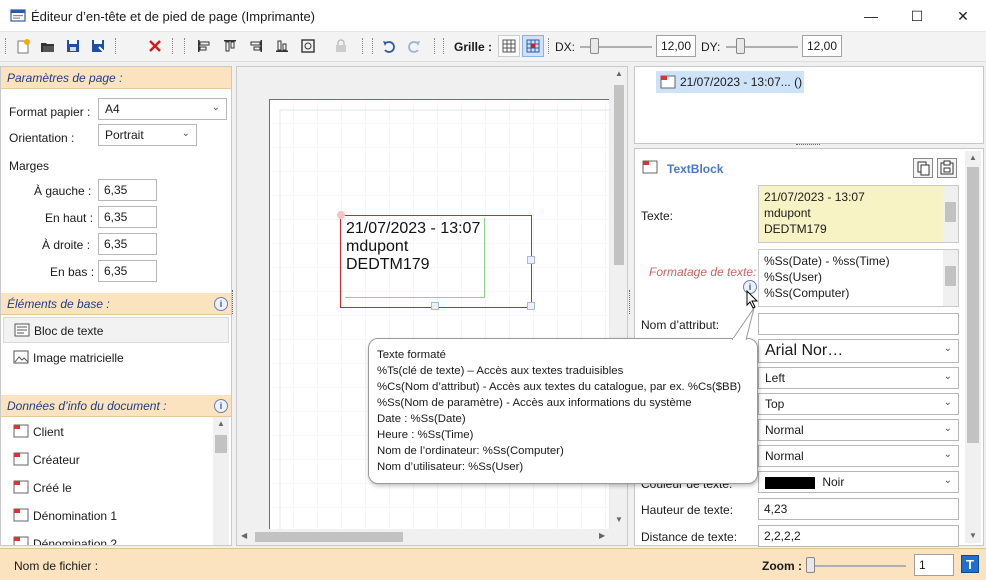  I want to click on margin-left-input: 6,35, so click(127, 190).